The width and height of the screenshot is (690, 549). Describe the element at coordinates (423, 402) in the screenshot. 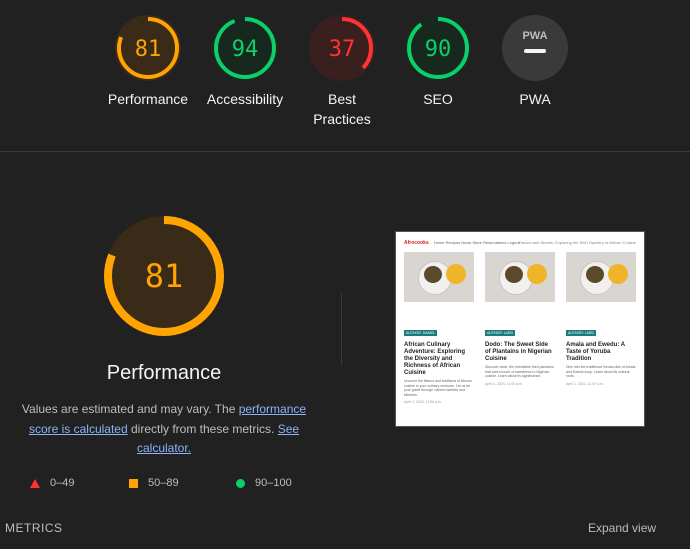

I see `card-date: April 1, 2024, 11:56 a.m.` at that location.